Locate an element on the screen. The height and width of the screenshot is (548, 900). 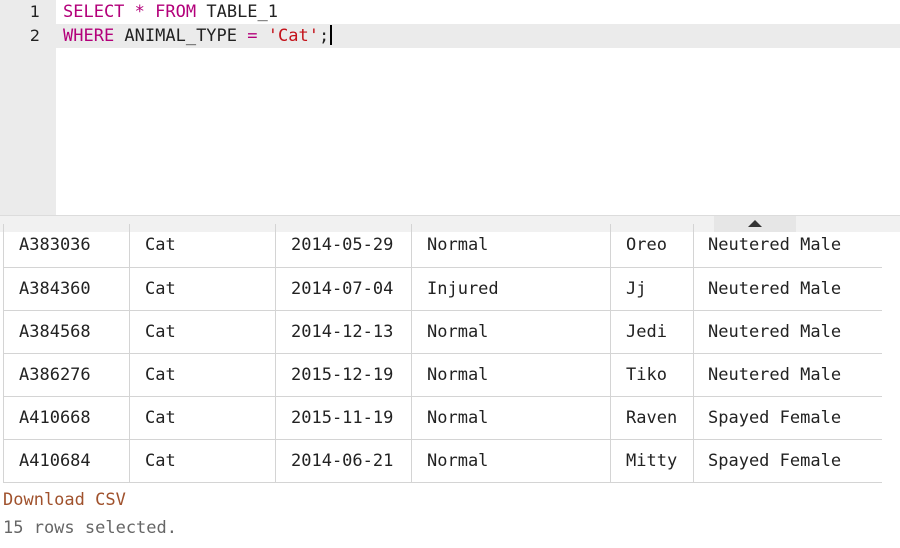
table-cell: 2015-11-19 is located at coordinates (343, 417).